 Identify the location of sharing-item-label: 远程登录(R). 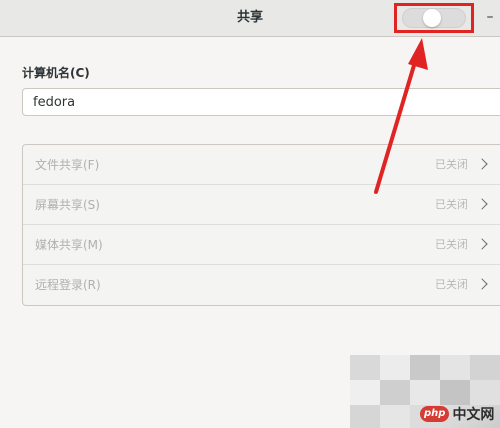
(68, 285).